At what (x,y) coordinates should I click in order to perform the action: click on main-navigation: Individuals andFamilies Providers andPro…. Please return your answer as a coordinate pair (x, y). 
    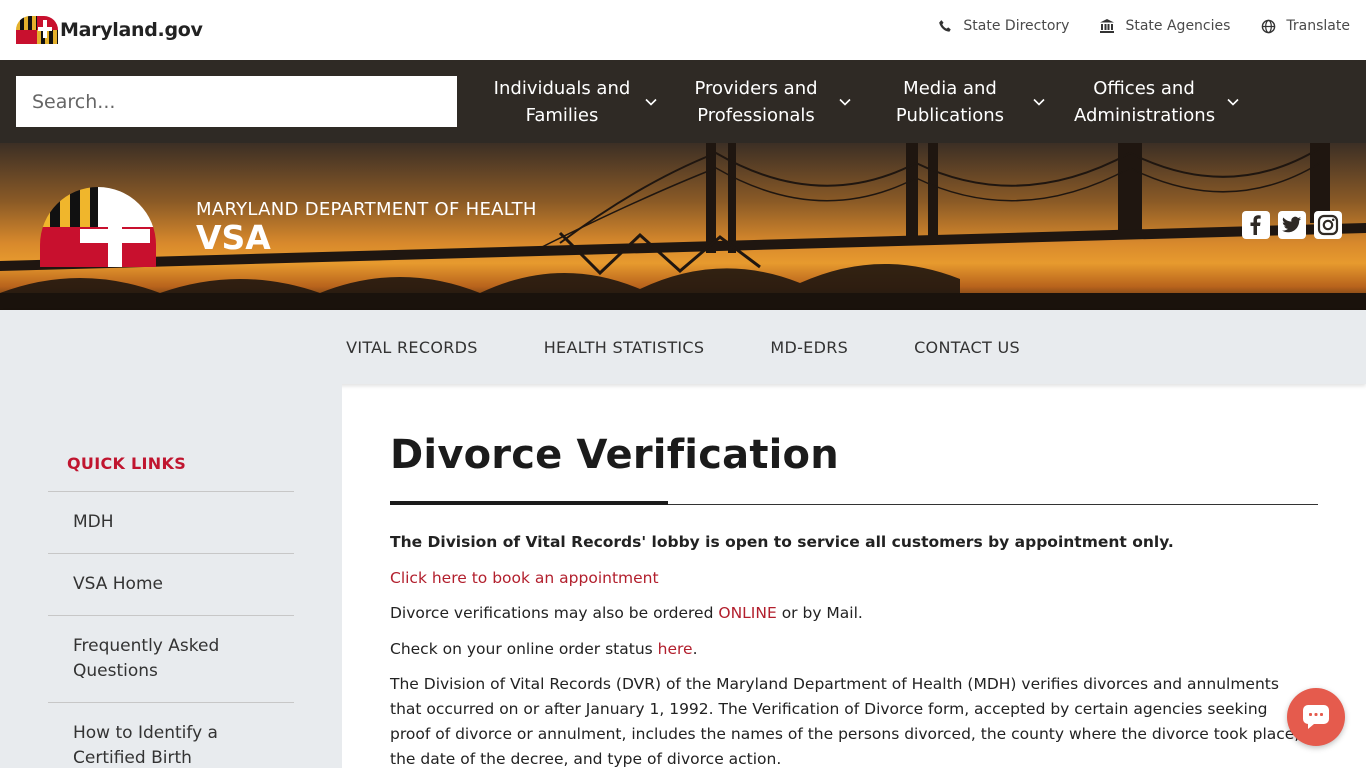
    Looking at the image, I should click on (683, 101).